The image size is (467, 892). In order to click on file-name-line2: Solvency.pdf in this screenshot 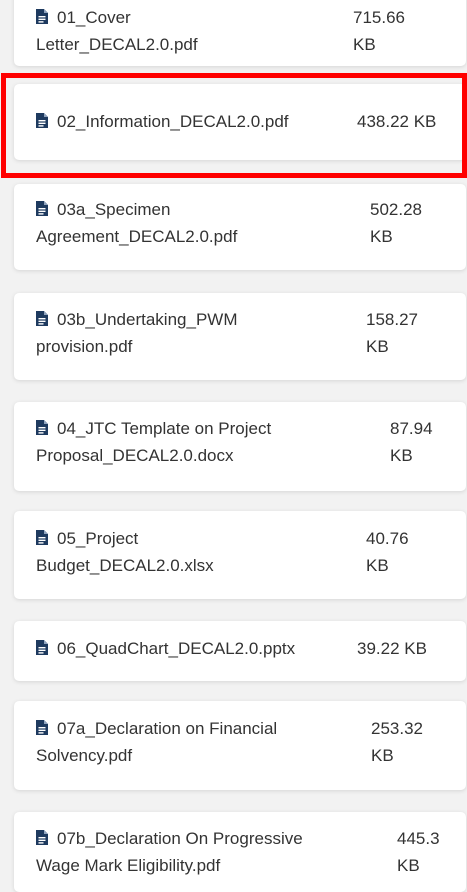, I will do `click(84, 755)`.